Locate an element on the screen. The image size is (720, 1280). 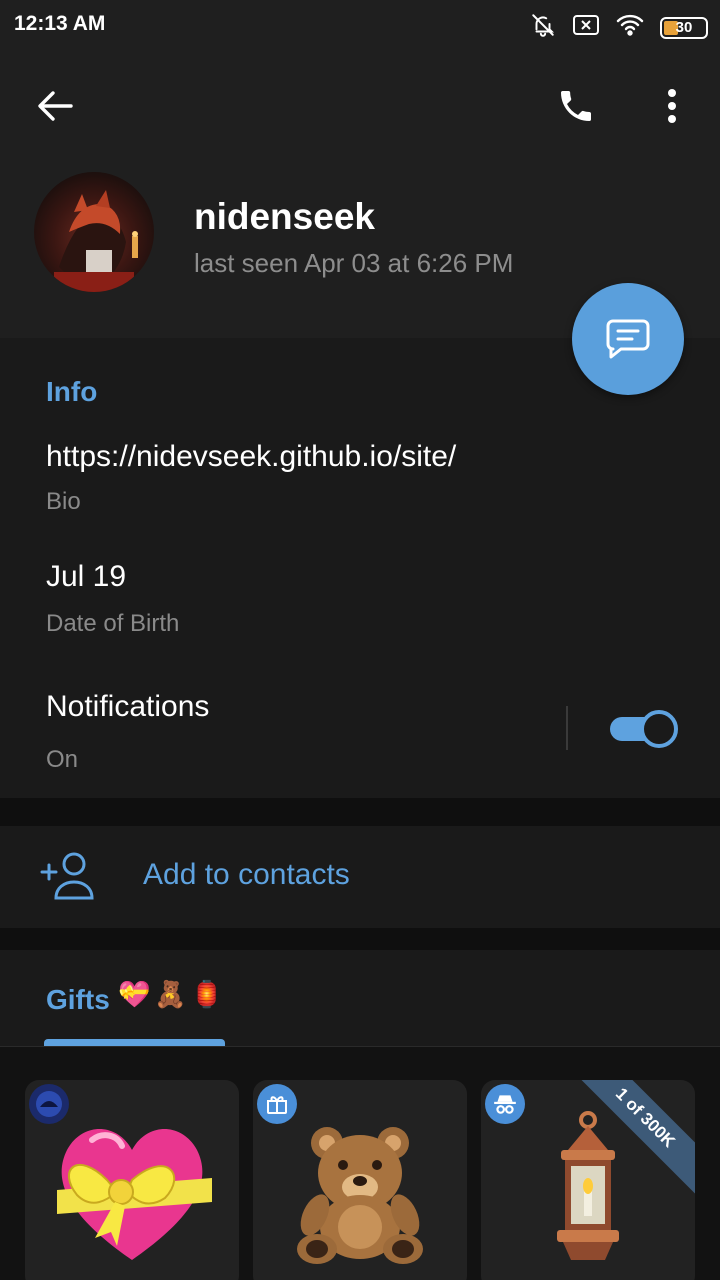
notifications-state: On is located at coordinates (62, 759).